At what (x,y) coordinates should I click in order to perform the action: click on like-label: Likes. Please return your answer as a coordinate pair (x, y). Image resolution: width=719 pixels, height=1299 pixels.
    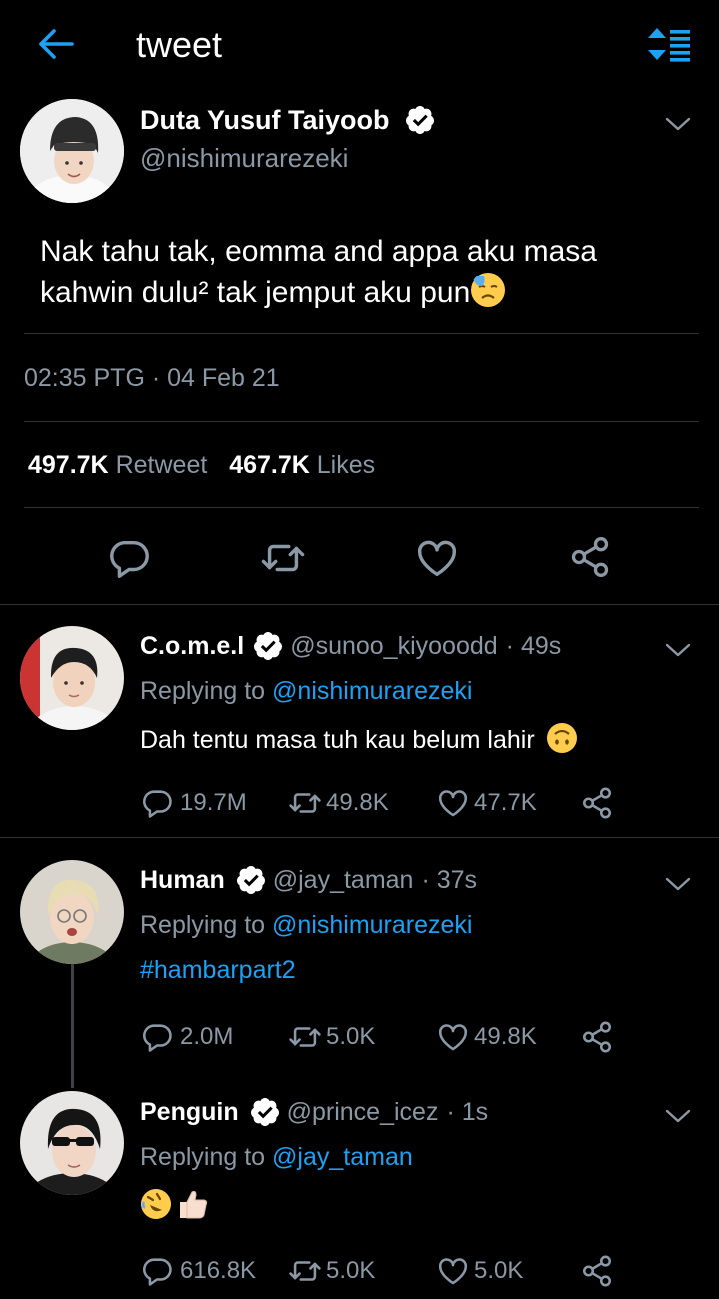
    Looking at the image, I should click on (346, 465).